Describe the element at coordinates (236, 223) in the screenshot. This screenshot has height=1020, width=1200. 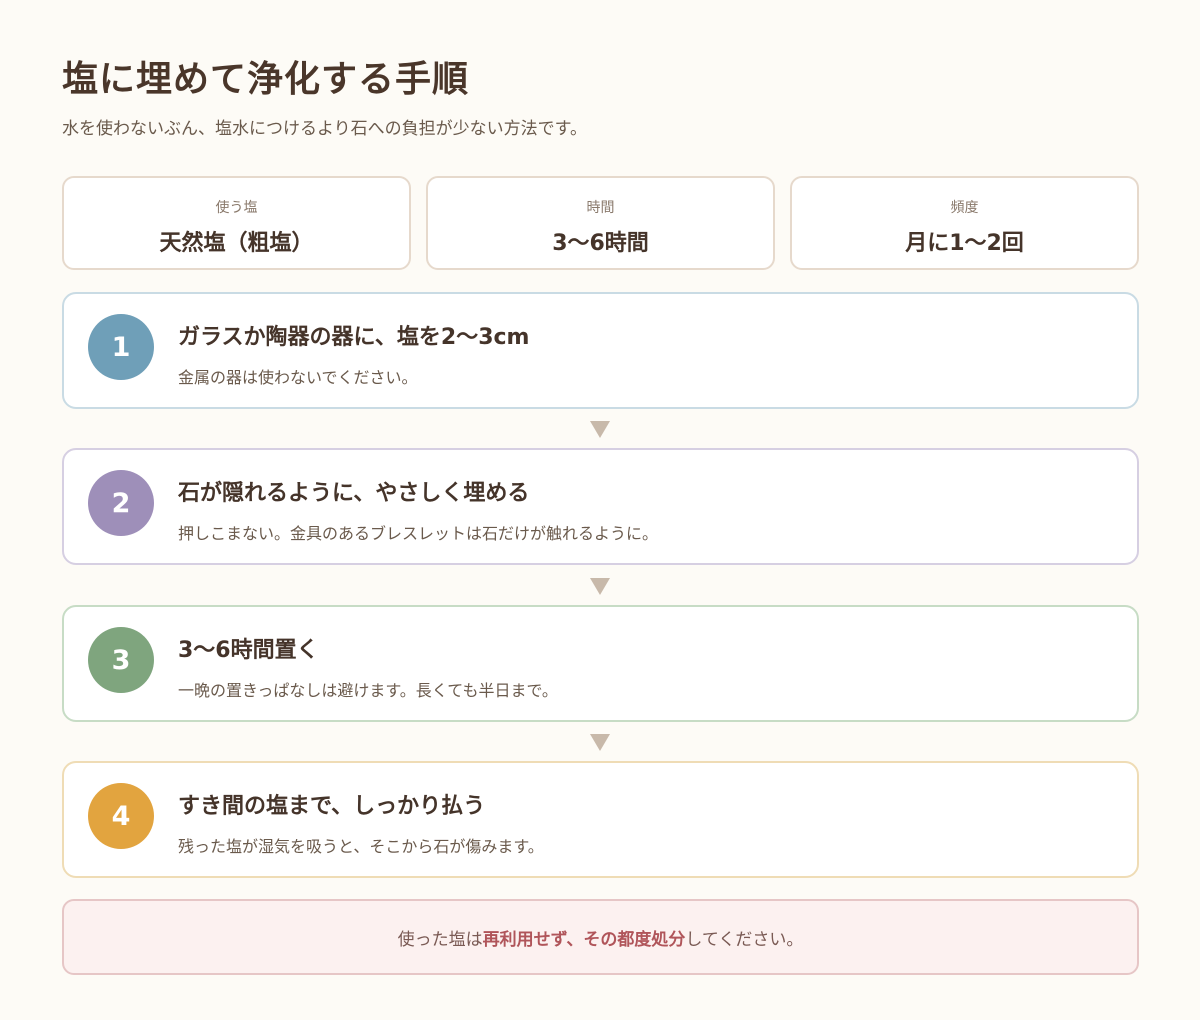
I see `info-card-salt: 使う塩 天然塩（粗塩）` at that location.